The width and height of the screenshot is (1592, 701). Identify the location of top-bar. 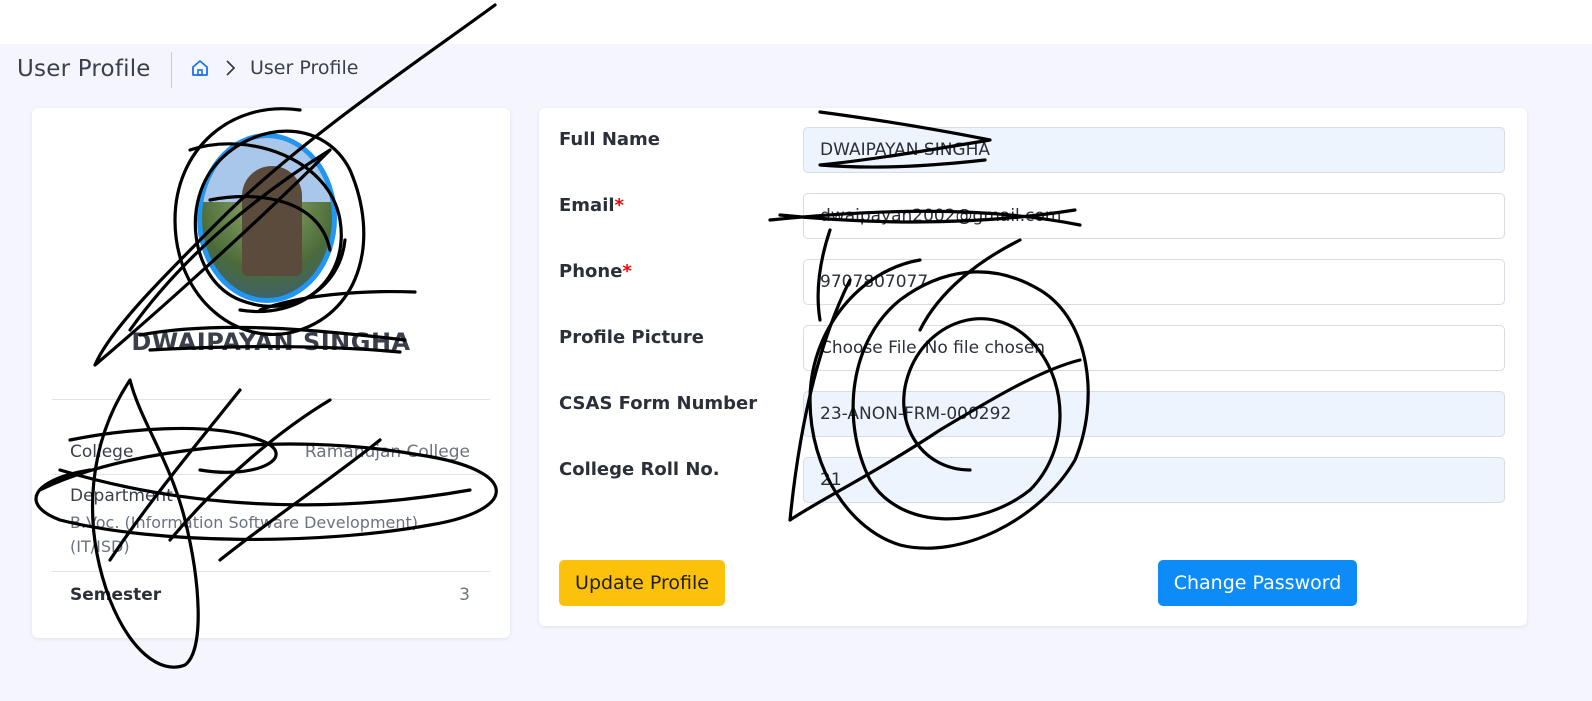
(796, 22).